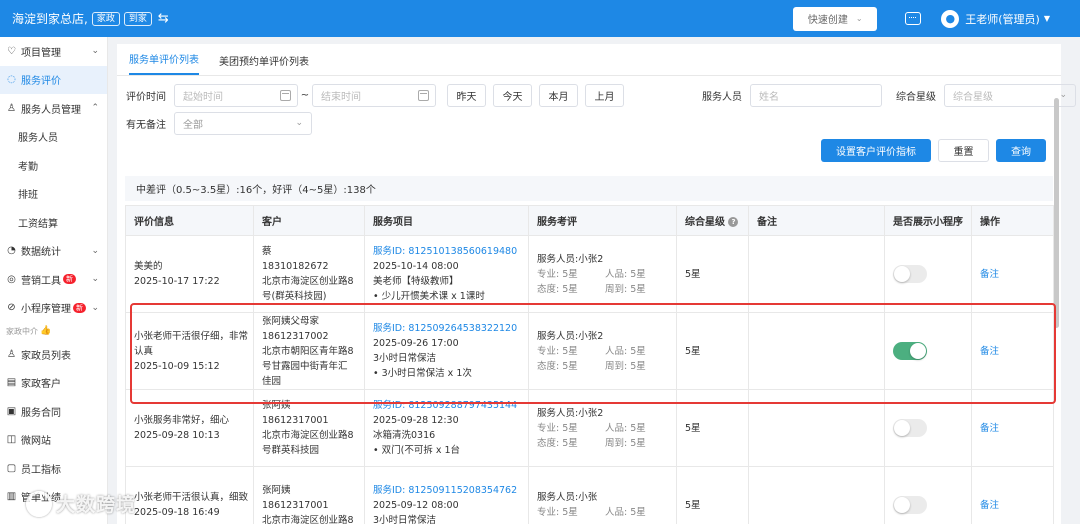  I want to click on review-cell: 小张老师干活很认真，细致 2025-09-18 16:49, so click(189, 495).